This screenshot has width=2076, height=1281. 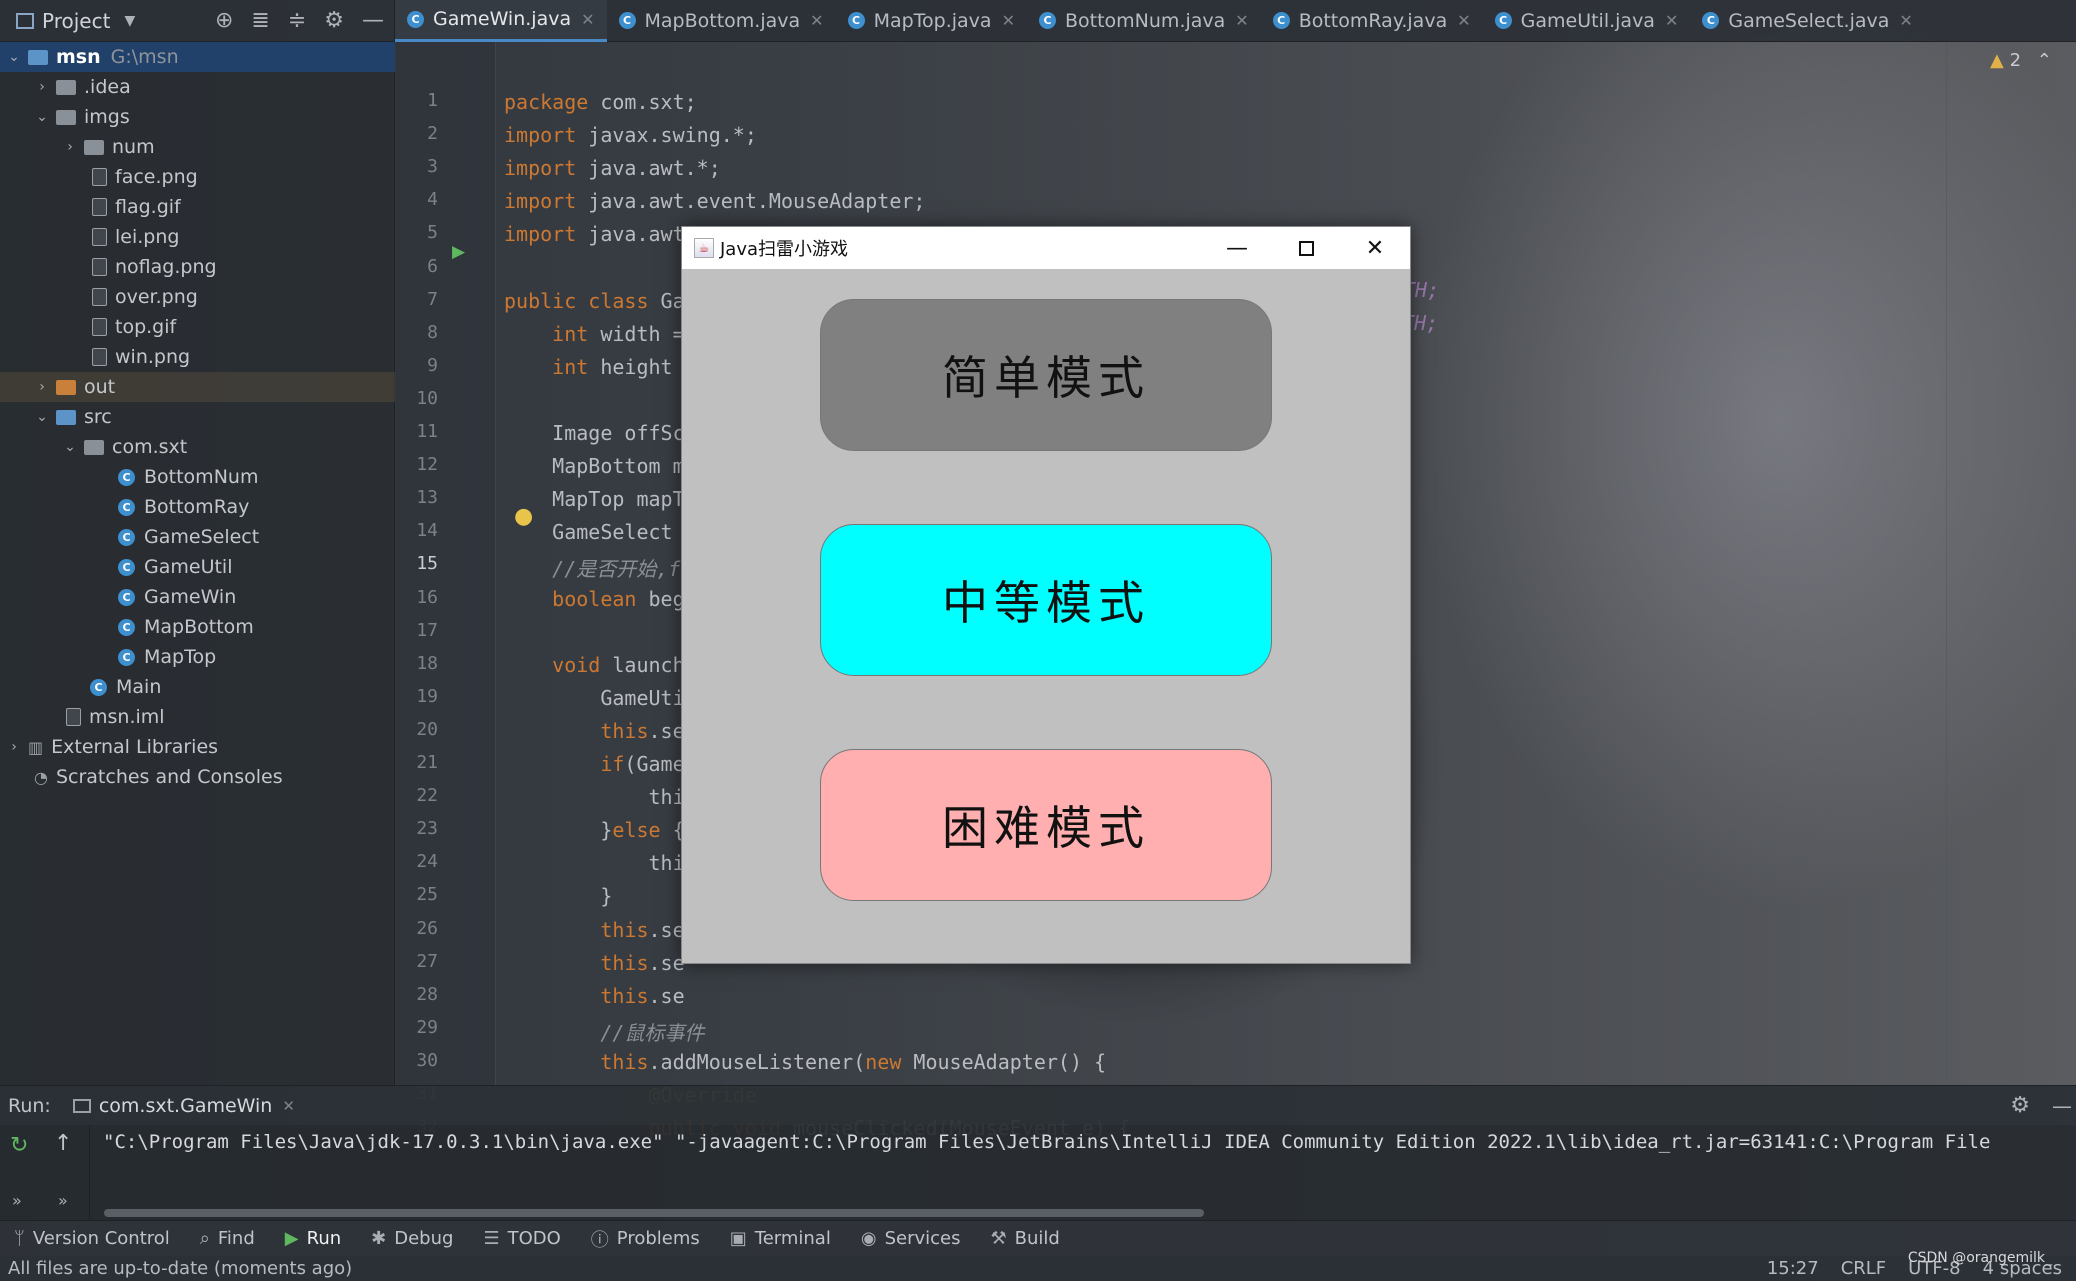 What do you see at coordinates (197, 87) in the screenshot?
I see `tree-item: › .idea` at bounding box center [197, 87].